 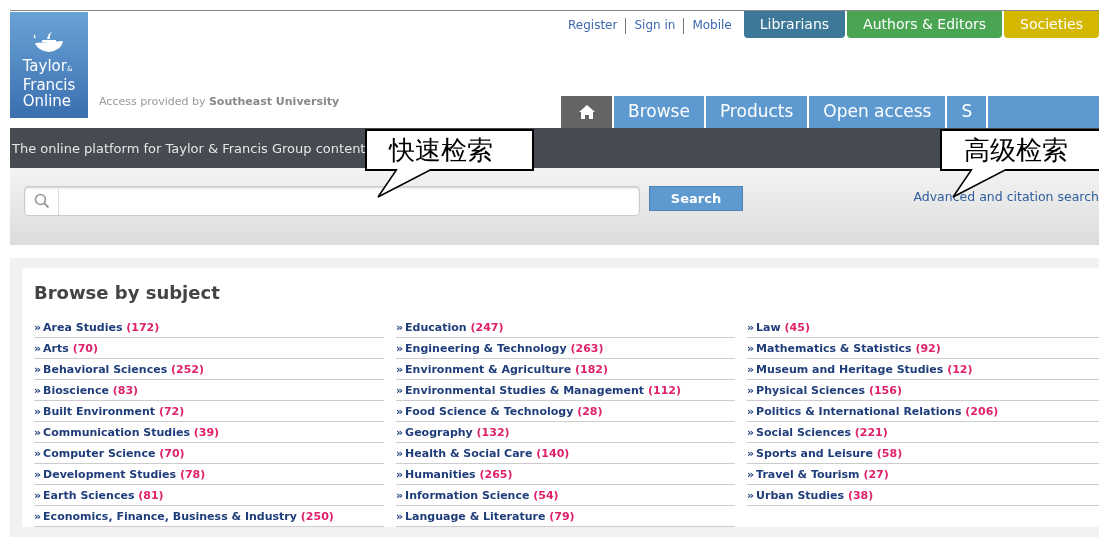 I want to click on subject-link: » Health & Social Care (140), so click(x=483, y=453).